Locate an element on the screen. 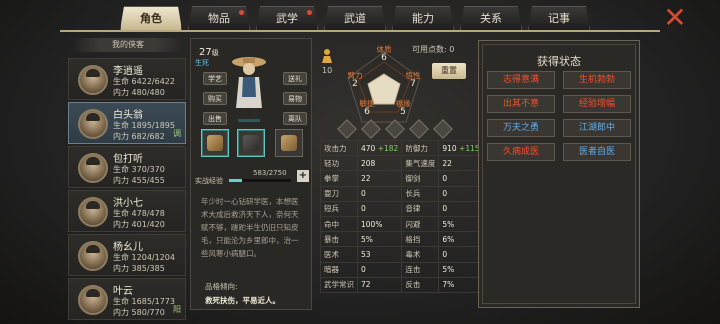 The image size is (720, 324). stats-row: 武学常识 72 反击 7% is located at coordinates (402, 284).